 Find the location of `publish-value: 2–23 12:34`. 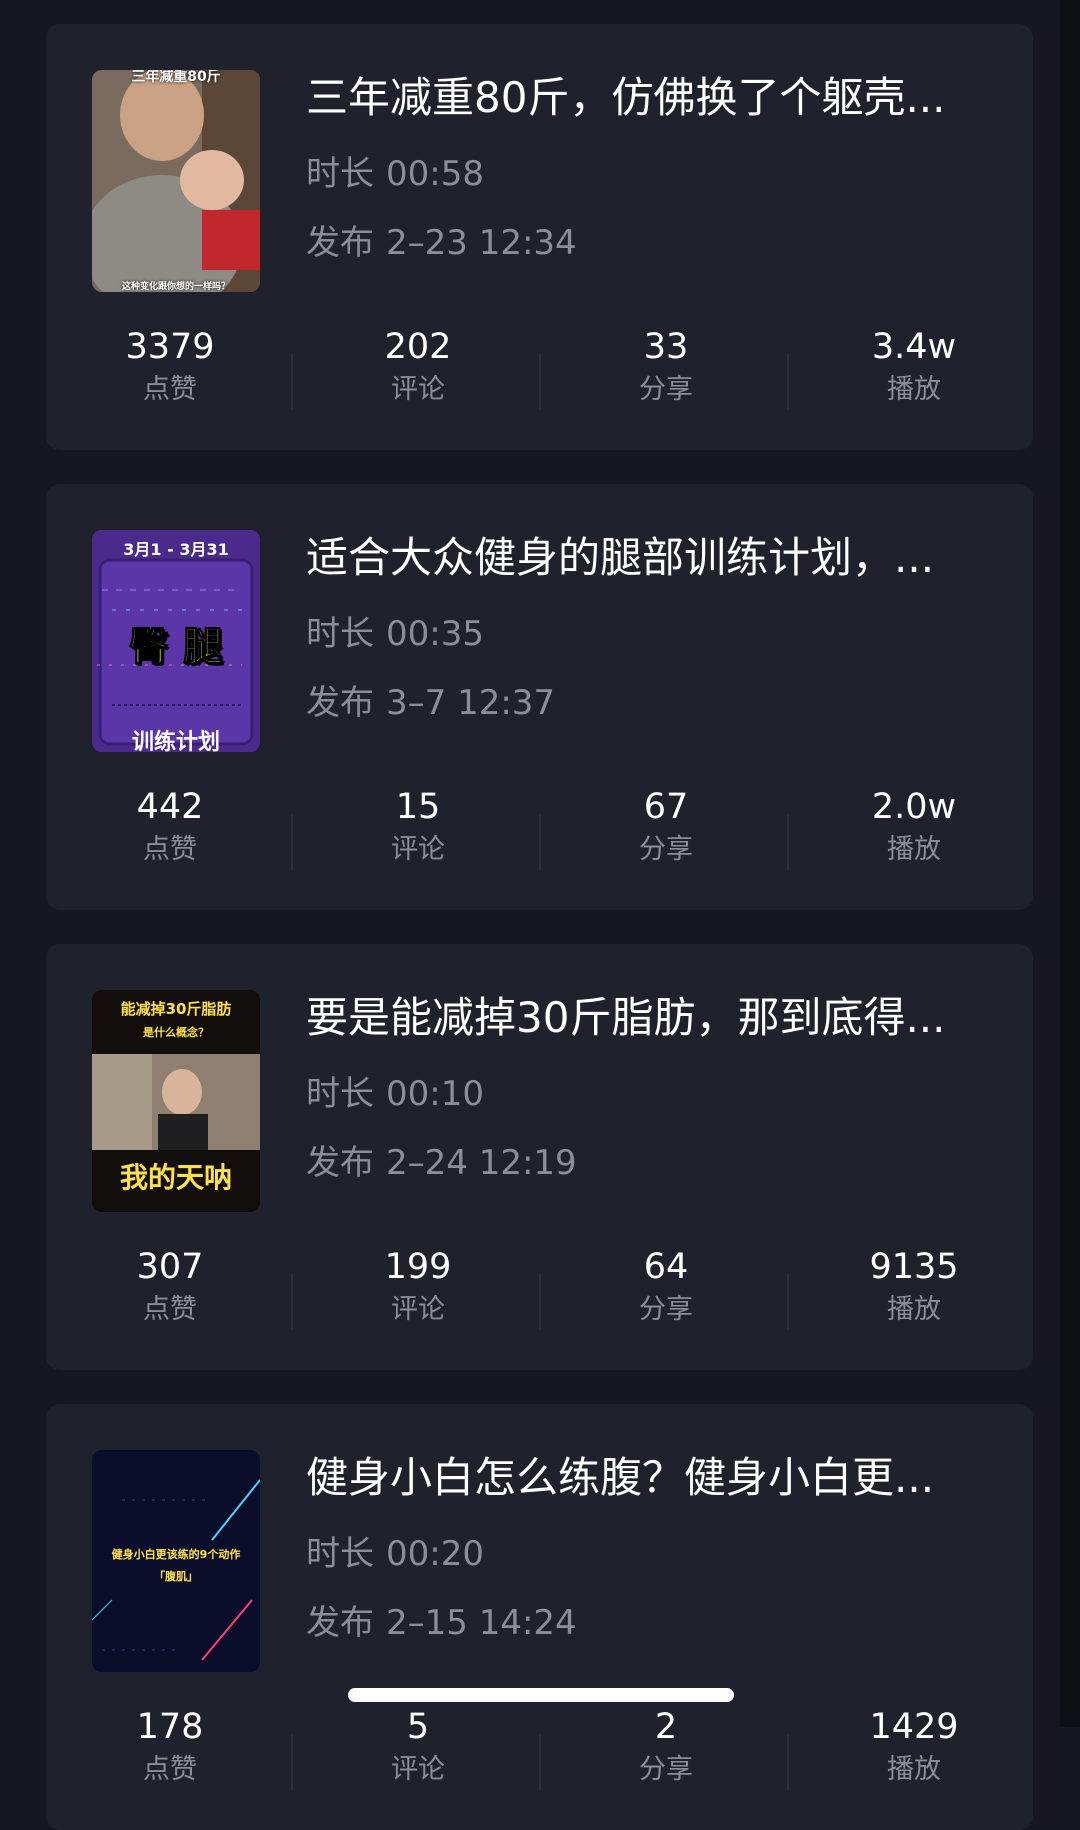

publish-value: 2–23 12:34 is located at coordinates (481, 243).